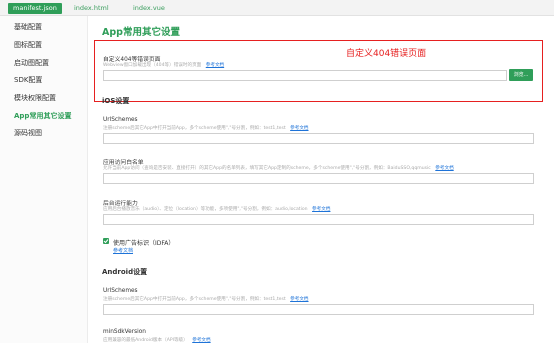 The image size is (554, 343). Describe the element at coordinates (305, 75) in the screenshot. I see `error-page-input` at that location.